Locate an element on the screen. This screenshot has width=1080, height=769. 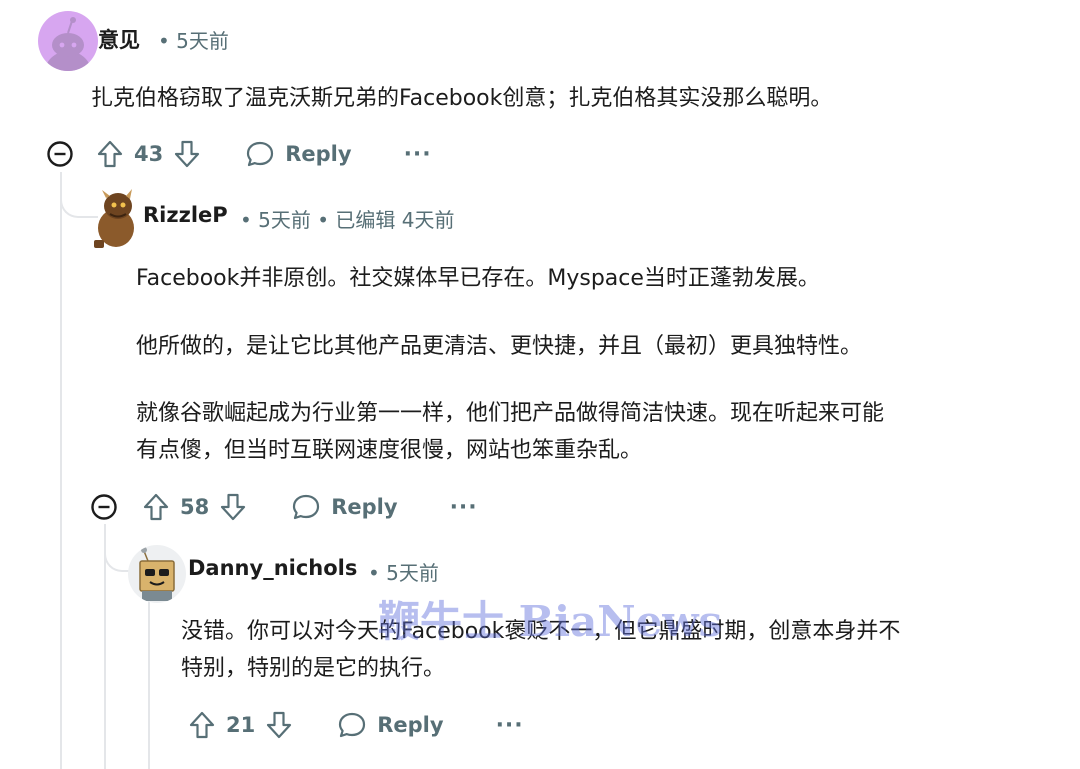
boxhead-avatar-icon is located at coordinates (157, 574).